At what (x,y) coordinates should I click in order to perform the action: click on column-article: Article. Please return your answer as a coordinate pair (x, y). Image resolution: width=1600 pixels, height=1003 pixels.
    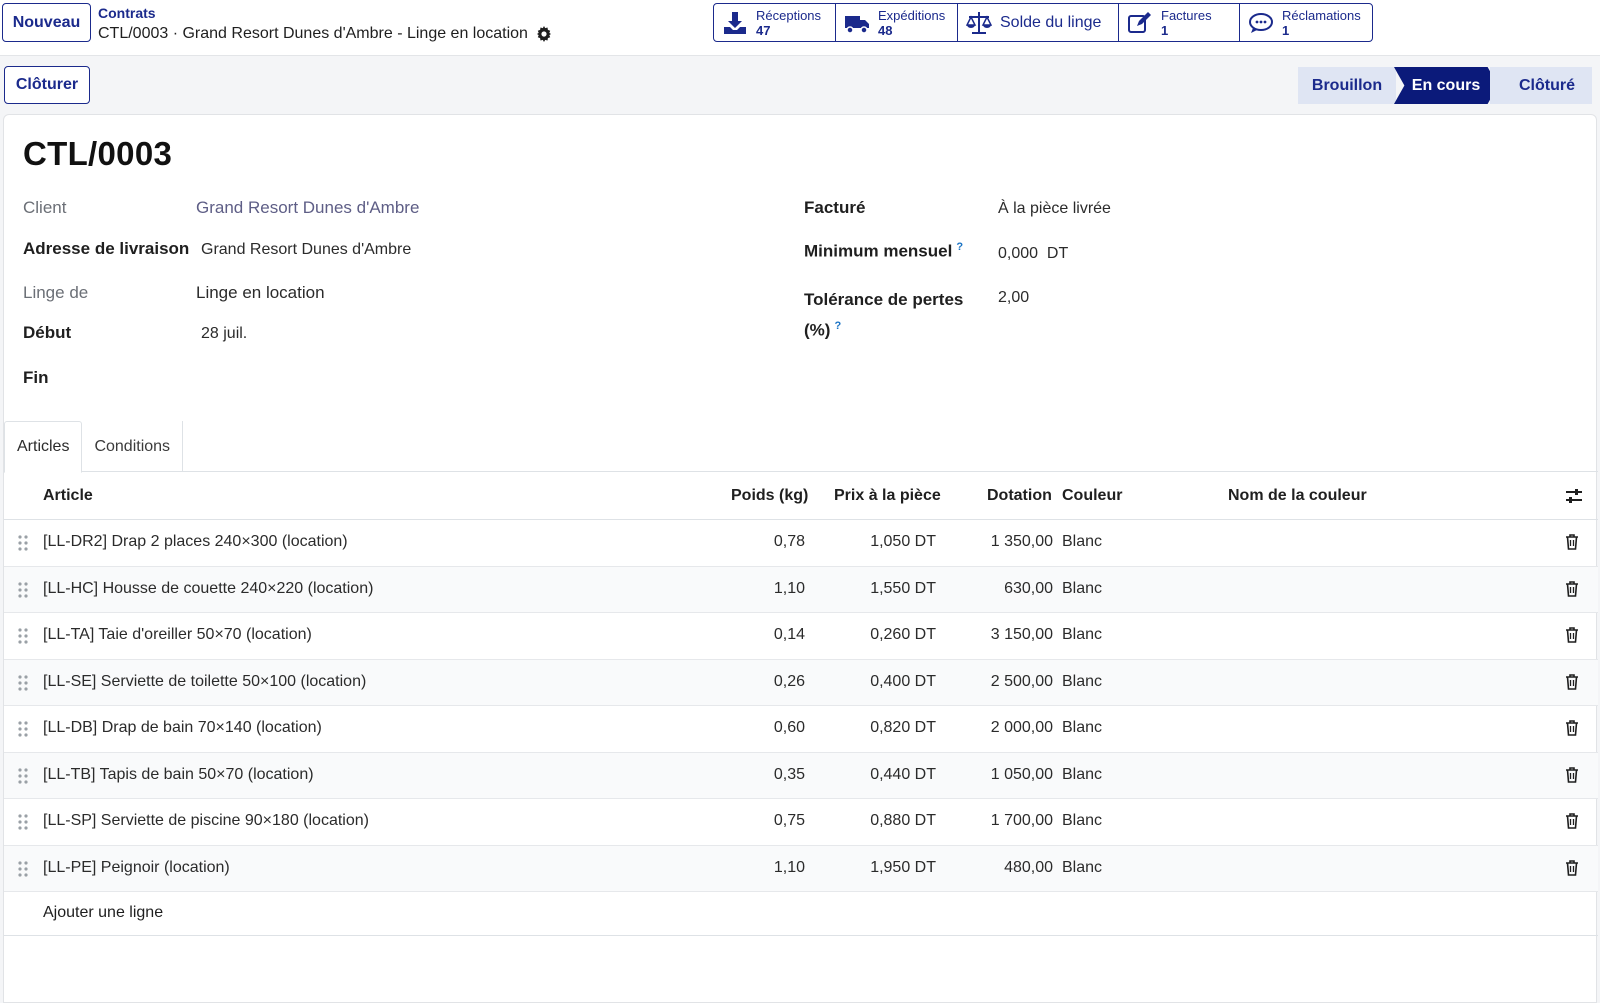
    Looking at the image, I should click on (68, 496).